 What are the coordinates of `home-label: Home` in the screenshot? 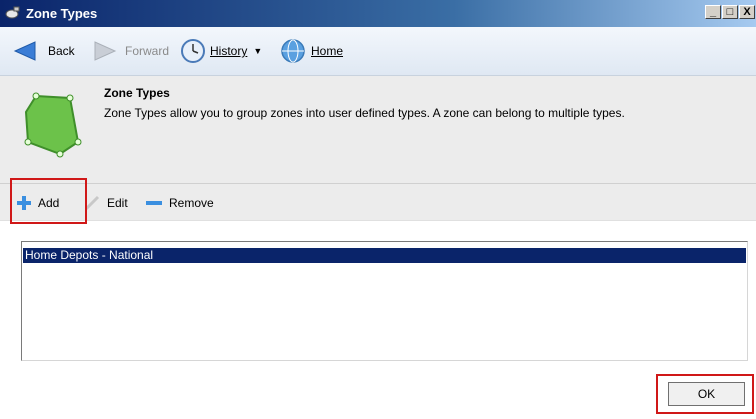 It's located at (327, 51).